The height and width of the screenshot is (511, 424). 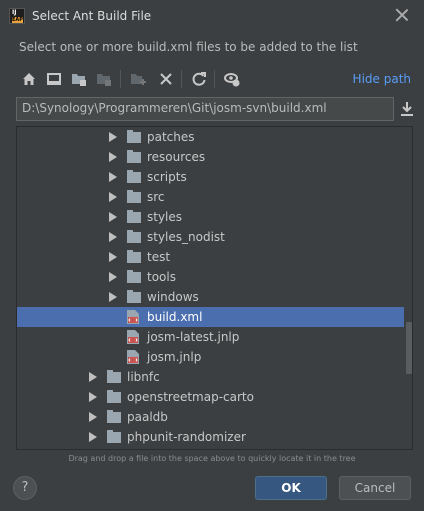 I want to click on tree-file-row: build.xml, so click(x=210, y=317).